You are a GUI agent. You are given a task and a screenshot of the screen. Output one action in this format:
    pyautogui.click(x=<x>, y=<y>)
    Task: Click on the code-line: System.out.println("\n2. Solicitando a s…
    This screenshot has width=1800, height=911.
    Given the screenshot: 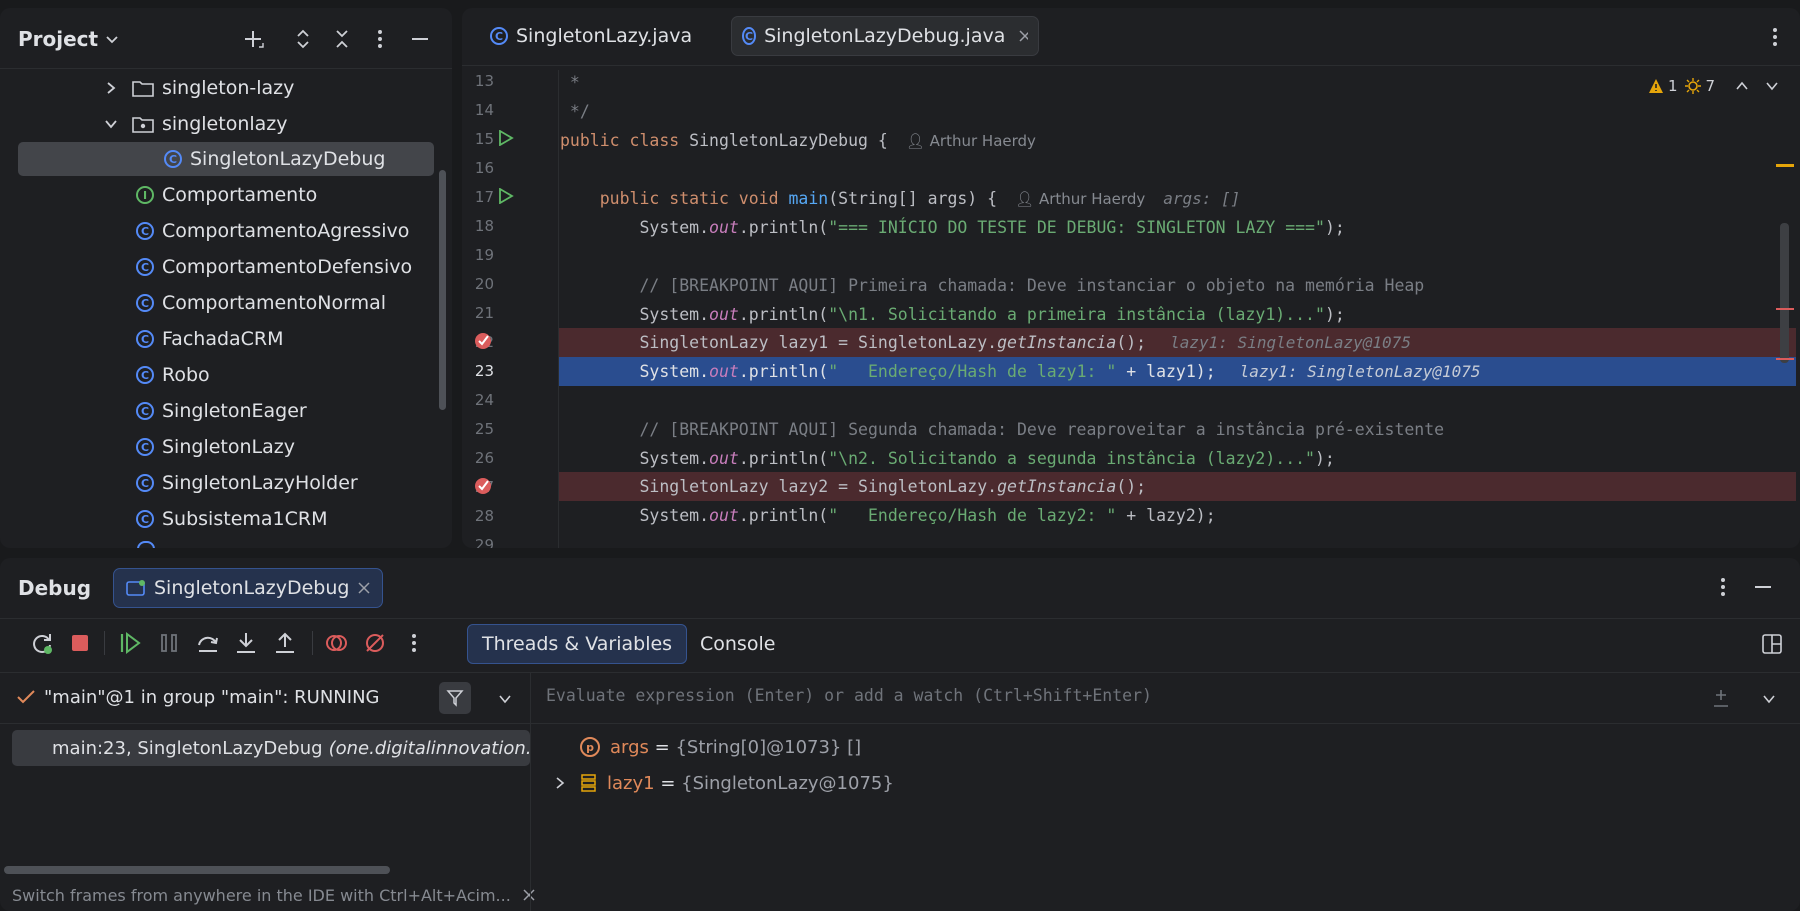 What is the action you would take?
    pyautogui.click(x=947, y=458)
    